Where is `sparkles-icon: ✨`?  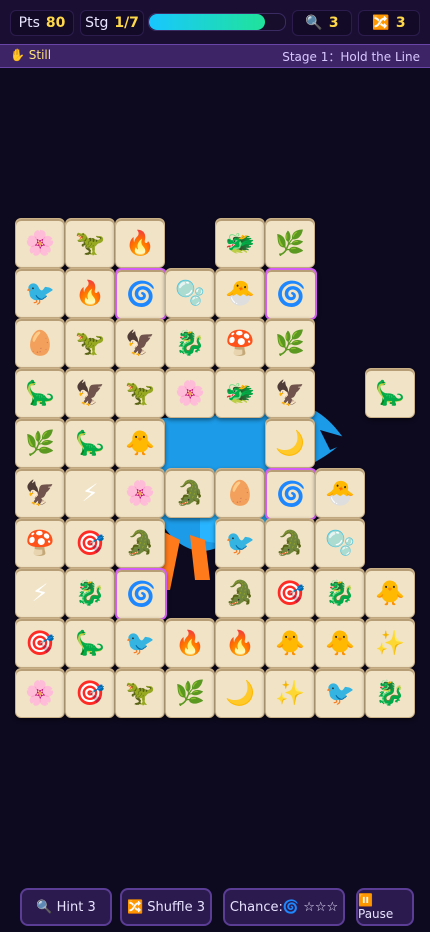
sparkles-icon: ✨ is located at coordinates (290, 693).